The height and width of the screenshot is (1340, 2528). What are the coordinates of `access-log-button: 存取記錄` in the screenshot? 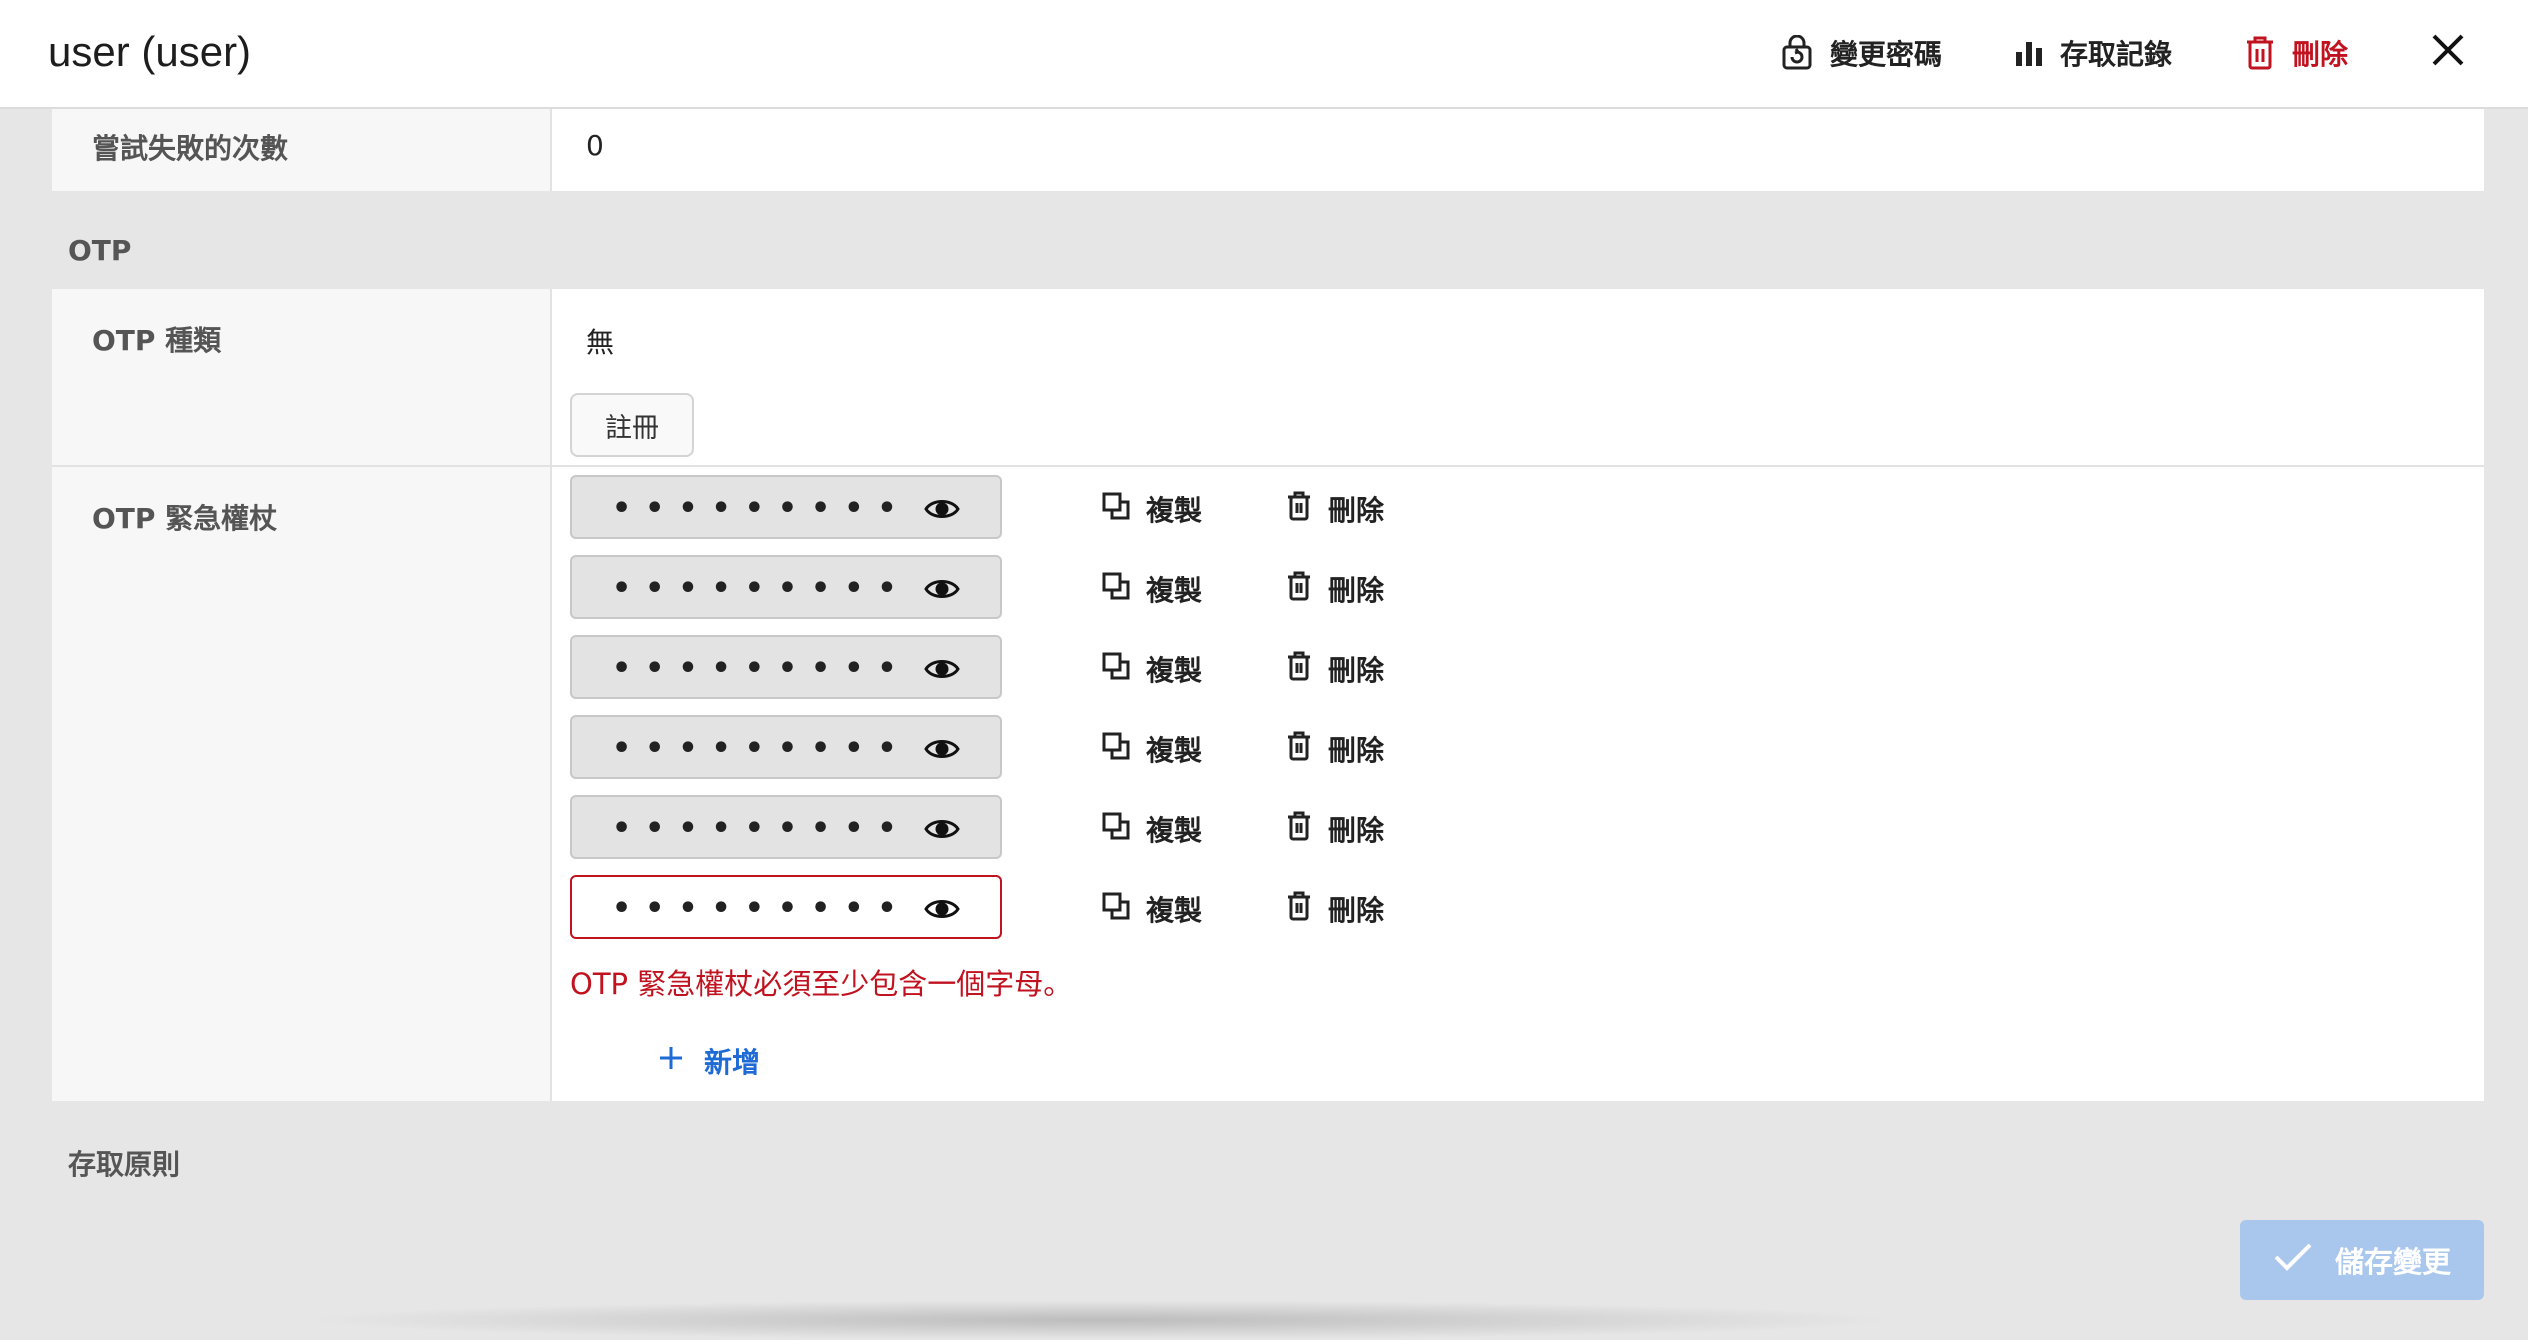 It's located at (2093, 53).